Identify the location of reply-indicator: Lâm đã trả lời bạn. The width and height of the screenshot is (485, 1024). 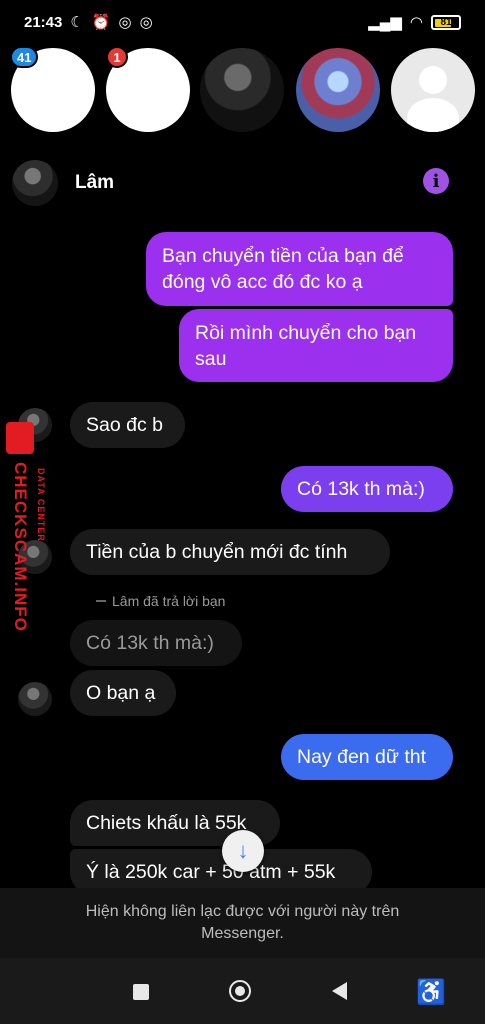
(160, 601).